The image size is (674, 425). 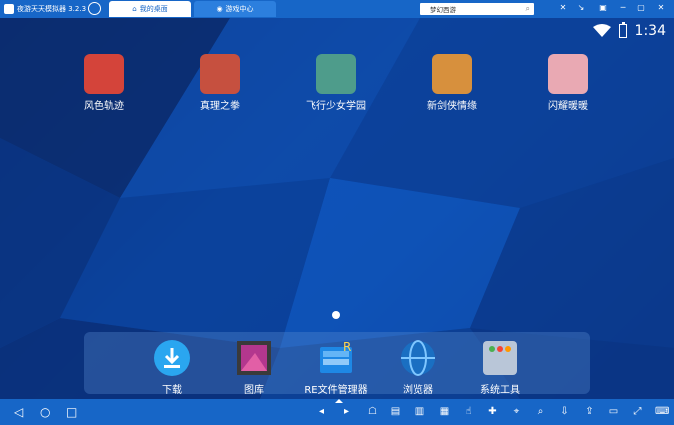 I want to click on app-logo-icon, so click(x=9, y=9).